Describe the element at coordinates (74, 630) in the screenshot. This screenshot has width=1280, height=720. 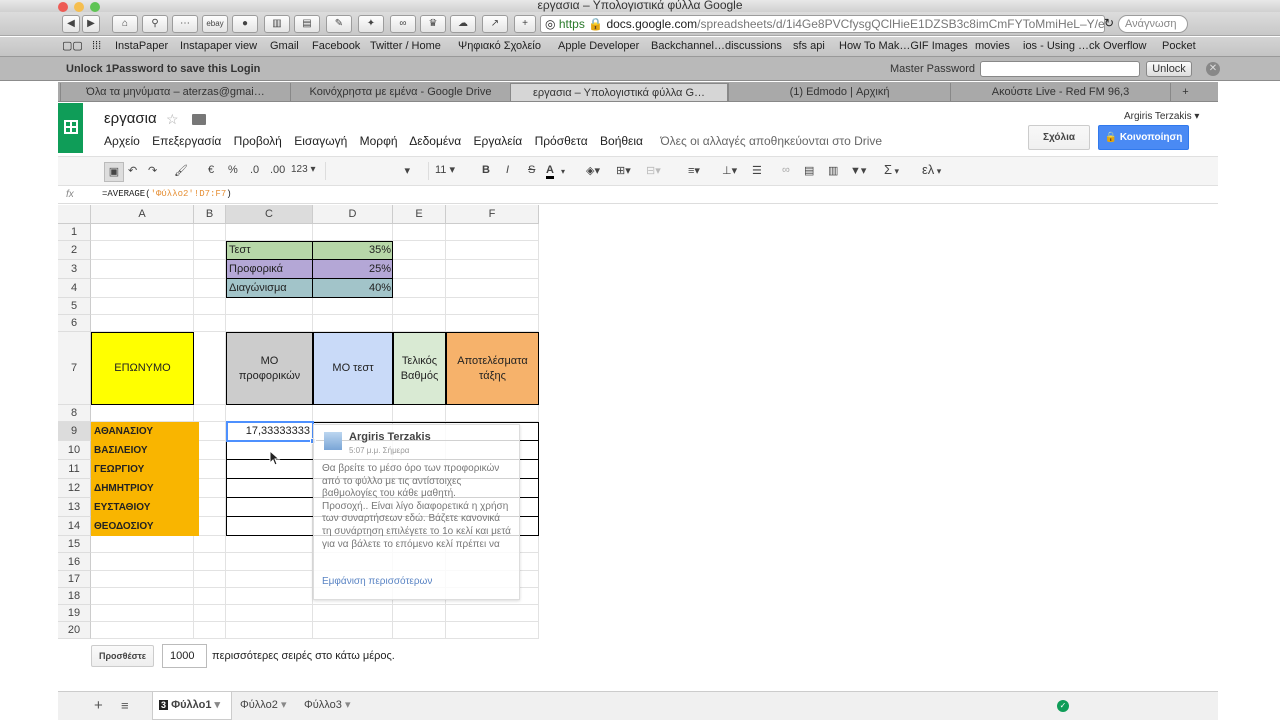
I see `row-header: 20` at that location.